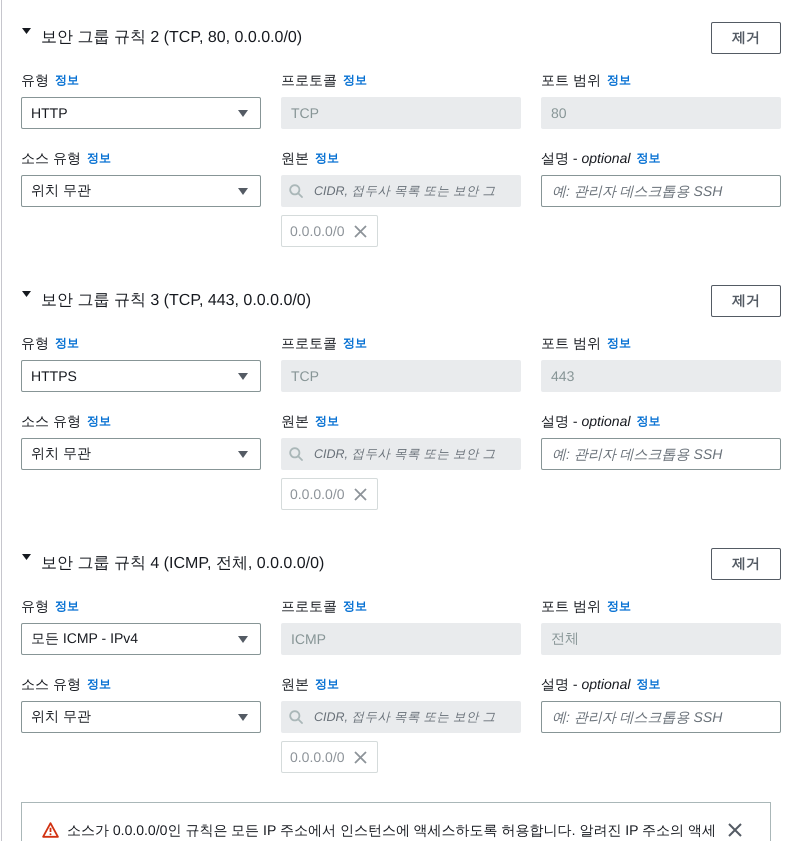  Describe the element at coordinates (161, 38) in the screenshot. I see `section-header: 보안 그룹 규칙 2 (TCP, 80, 0.0.0.0/0)` at that location.